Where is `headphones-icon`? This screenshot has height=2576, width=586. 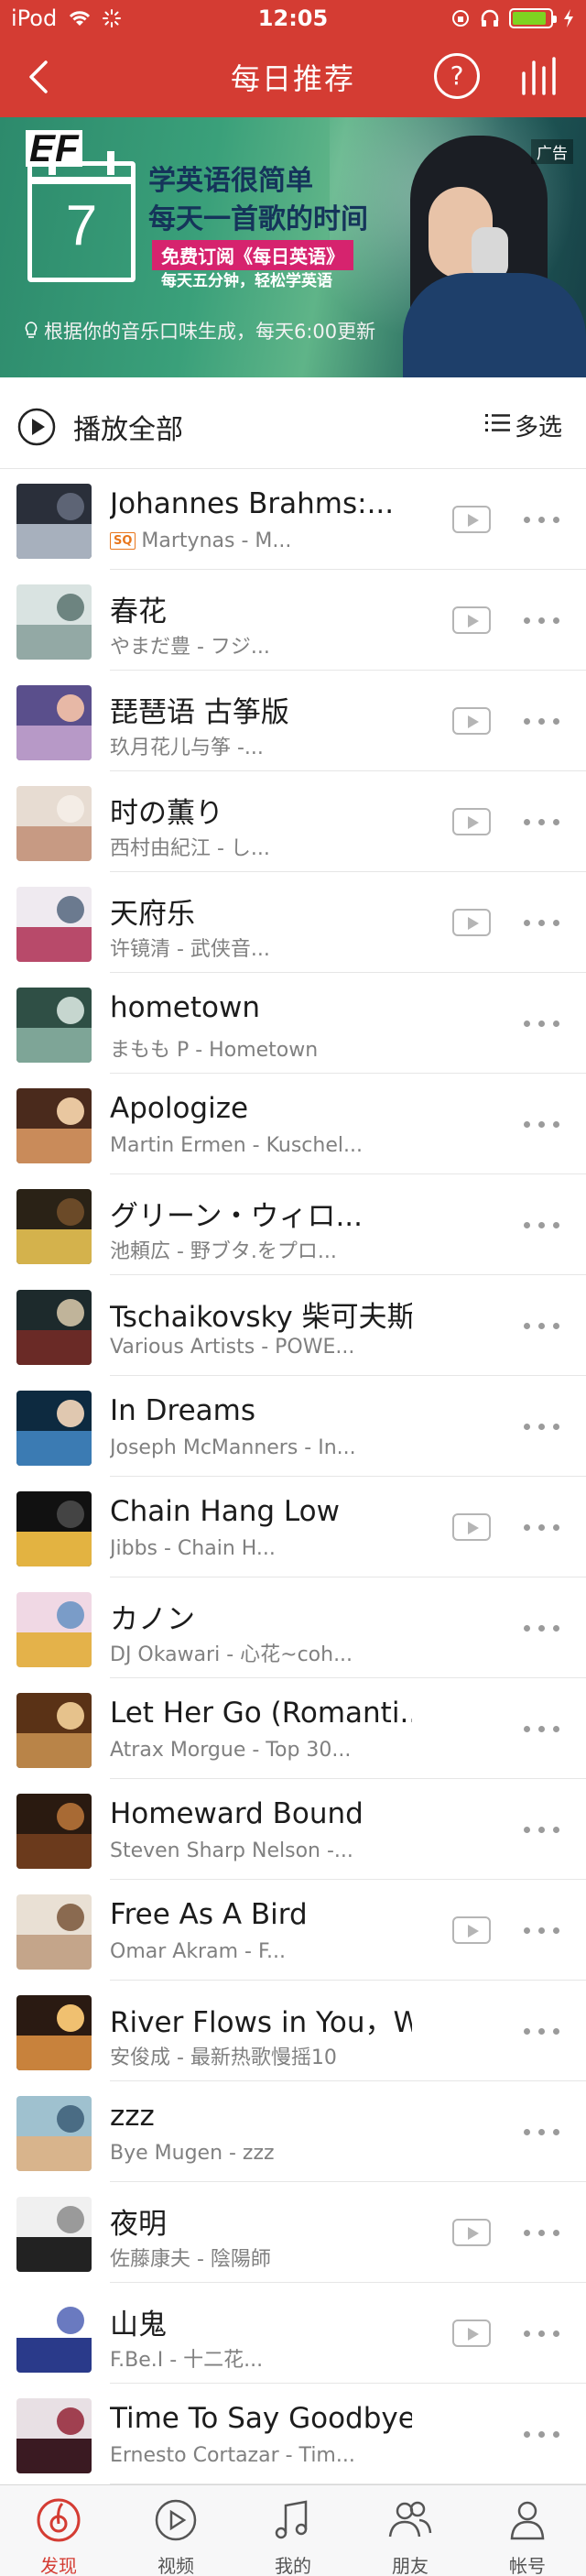 headphones-icon is located at coordinates (490, 18).